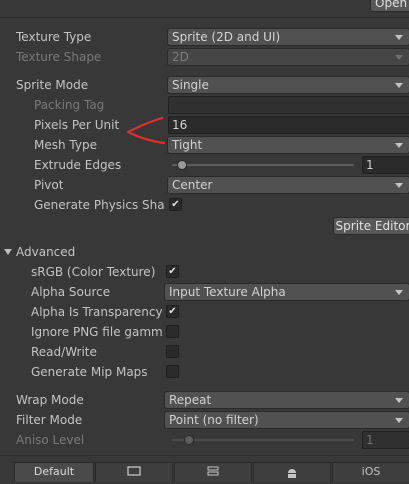 The image size is (409, 484). I want to click on alpha-is-transparency-checkbox: ✔, so click(172, 311).